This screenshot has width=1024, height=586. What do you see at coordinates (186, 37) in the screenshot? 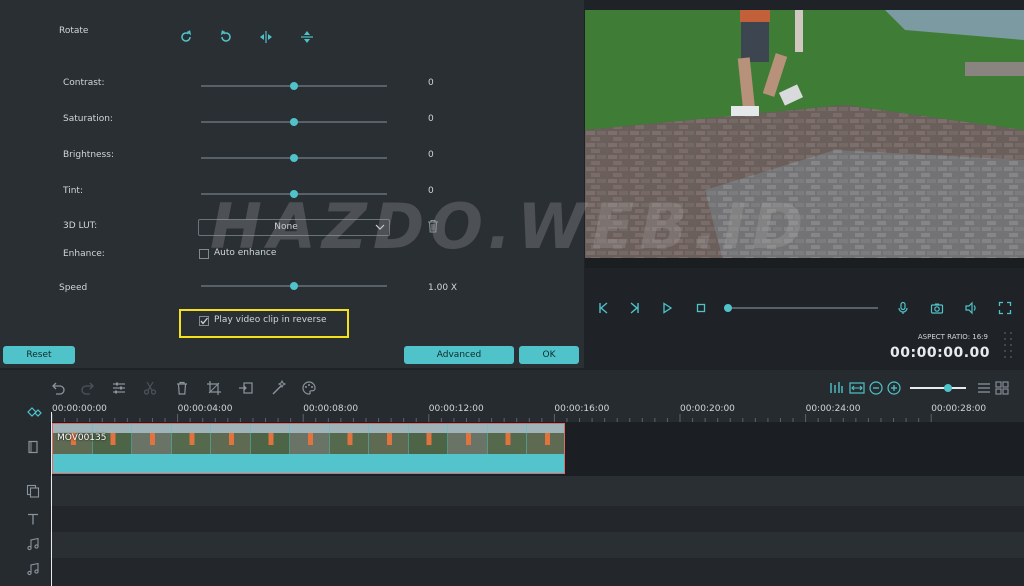
I see `rotate-clockwise-icon` at bounding box center [186, 37].